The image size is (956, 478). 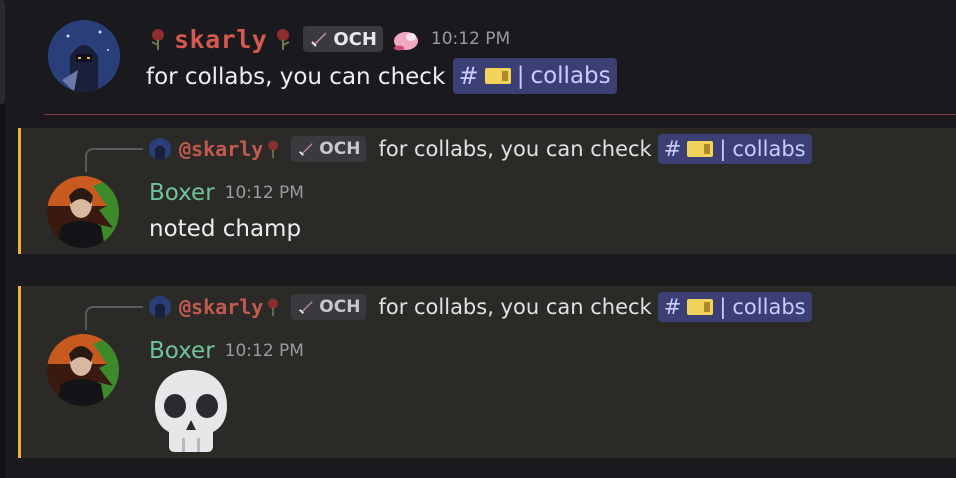 What do you see at coordinates (500, 114) in the screenshot?
I see `new-messages-divider` at bounding box center [500, 114].